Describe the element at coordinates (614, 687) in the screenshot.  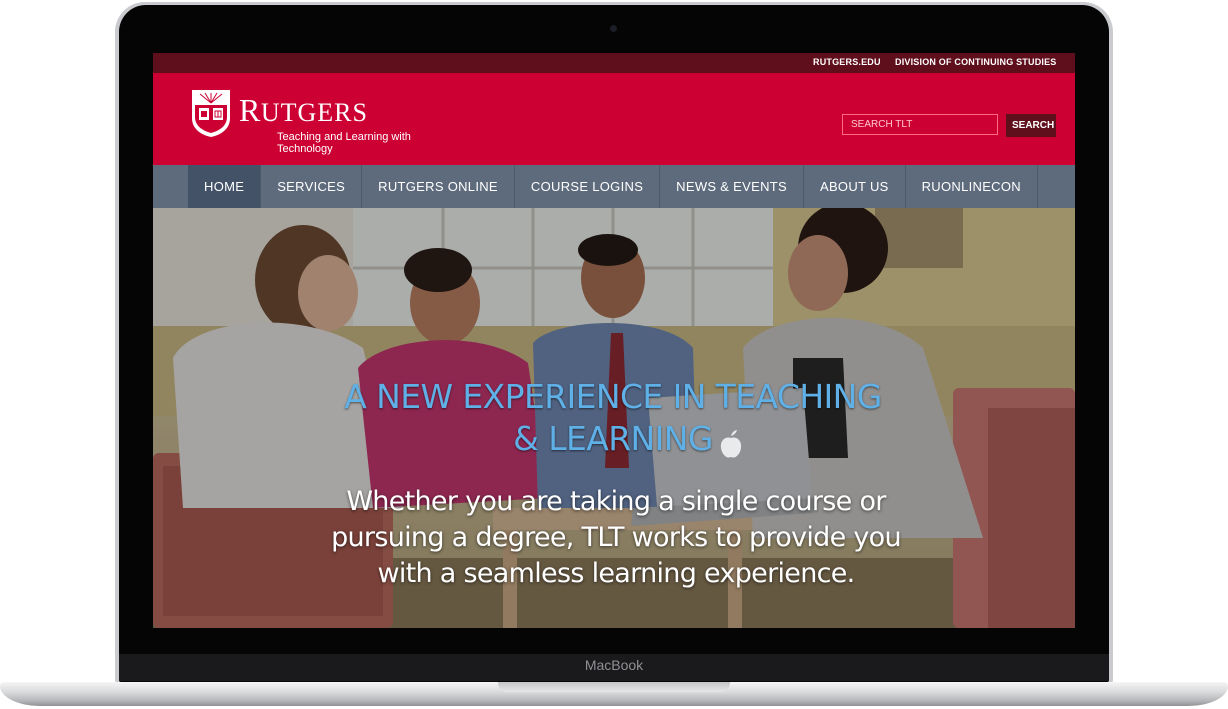
I see `laptop-hinge-notch` at that location.